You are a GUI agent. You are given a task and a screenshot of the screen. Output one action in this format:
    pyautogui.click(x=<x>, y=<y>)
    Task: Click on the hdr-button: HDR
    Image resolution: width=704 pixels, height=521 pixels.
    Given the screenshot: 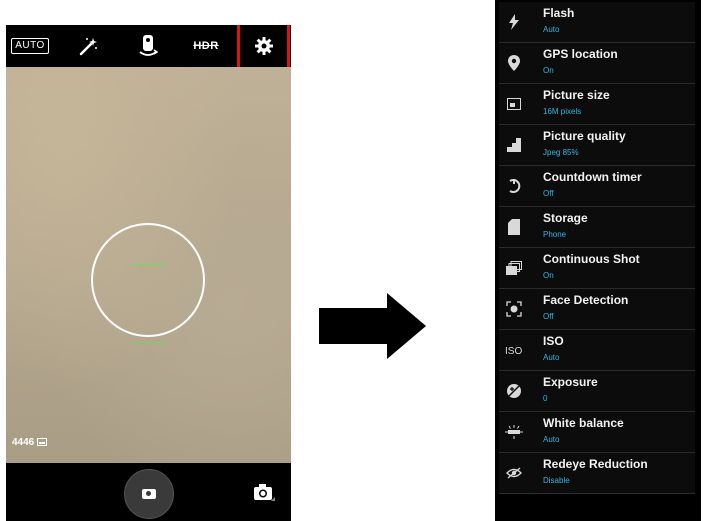 What is the action you would take?
    pyautogui.click(x=206, y=46)
    